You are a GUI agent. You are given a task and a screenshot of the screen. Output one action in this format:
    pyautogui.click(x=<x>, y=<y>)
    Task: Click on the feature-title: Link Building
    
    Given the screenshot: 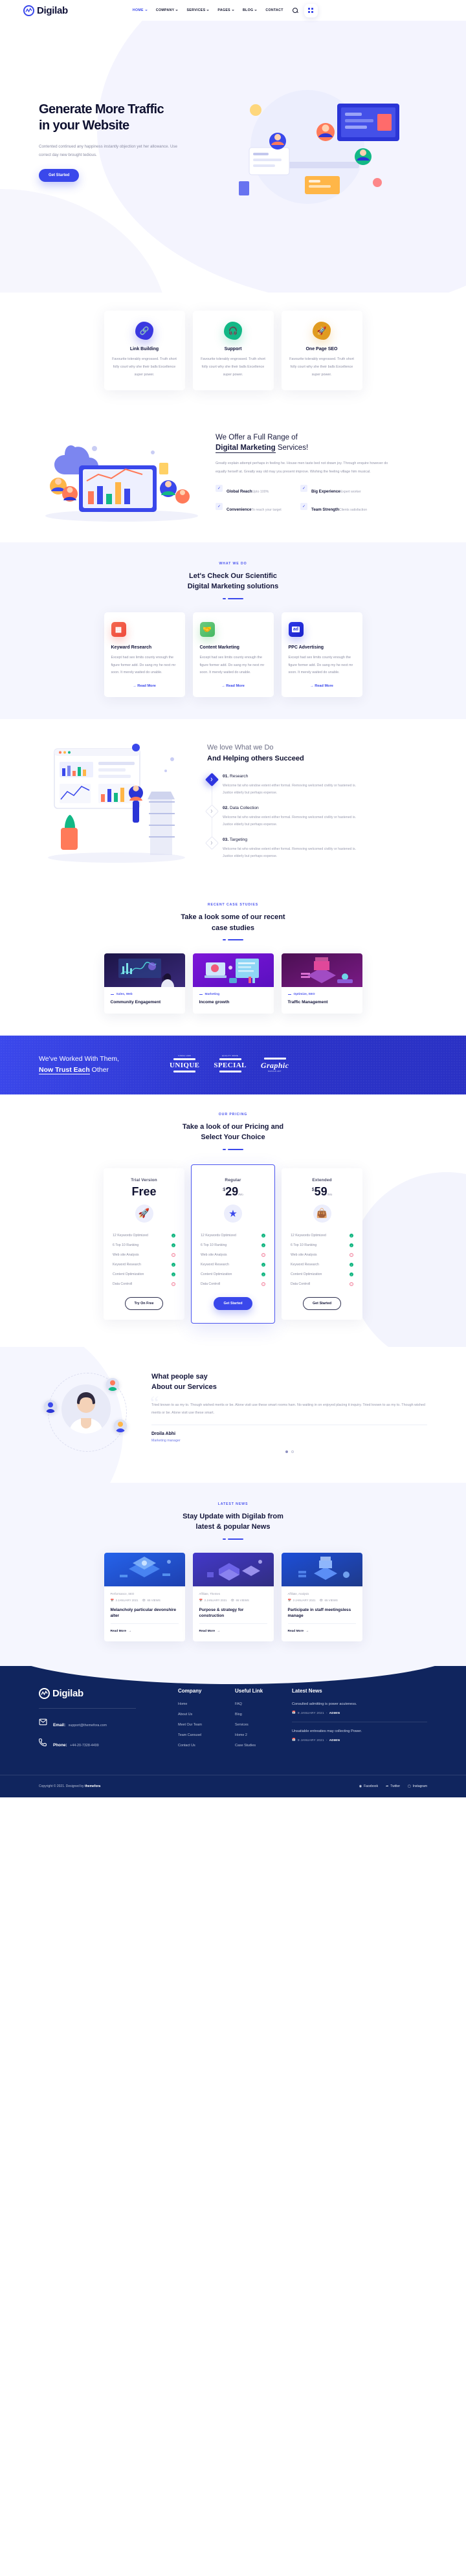 What is the action you would take?
    pyautogui.click(x=144, y=349)
    